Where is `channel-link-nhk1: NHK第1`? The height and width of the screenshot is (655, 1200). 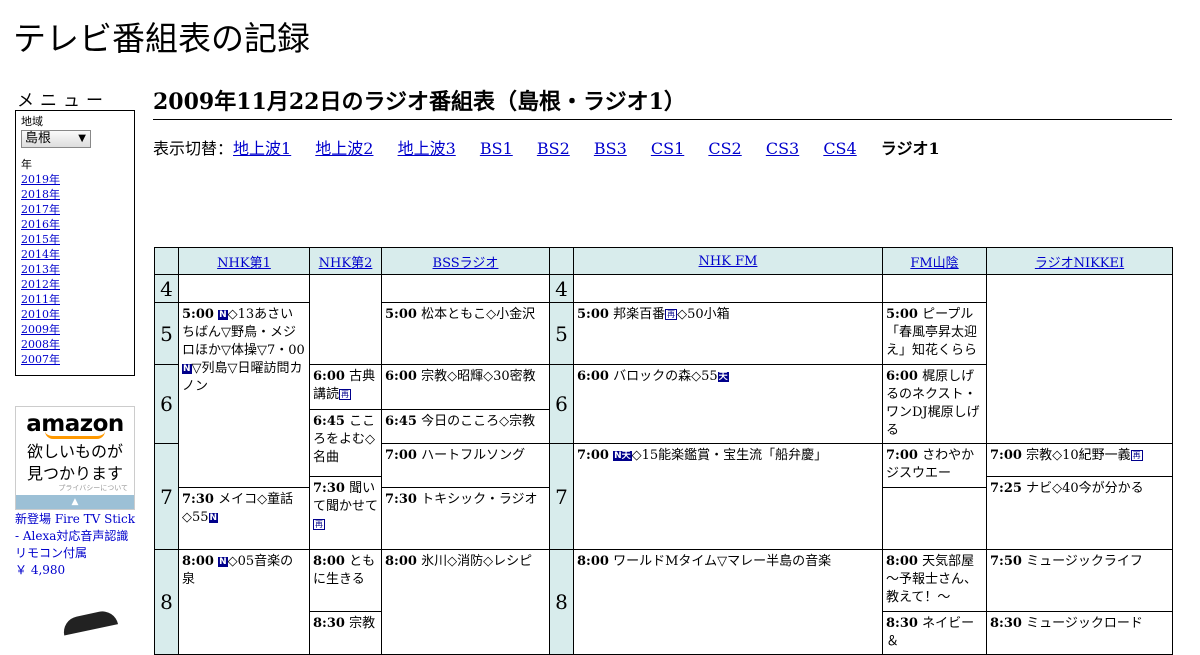 channel-link-nhk1: NHK第1 is located at coordinates (244, 263).